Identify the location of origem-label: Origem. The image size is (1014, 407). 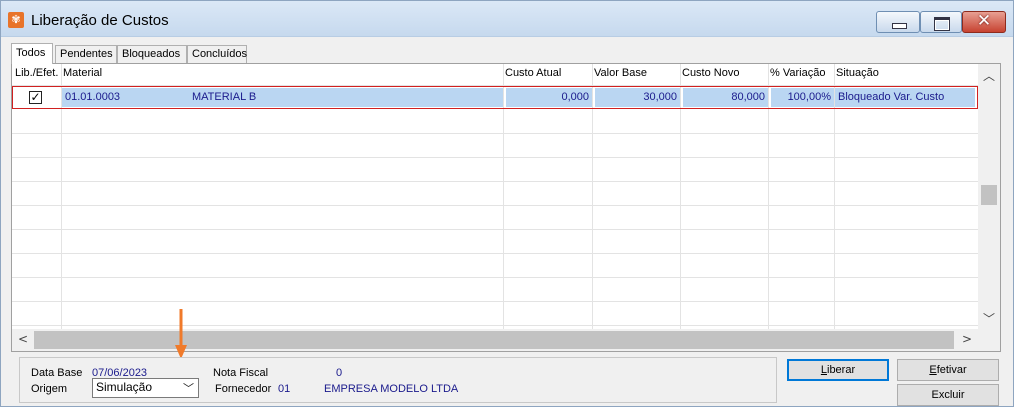
(49, 389).